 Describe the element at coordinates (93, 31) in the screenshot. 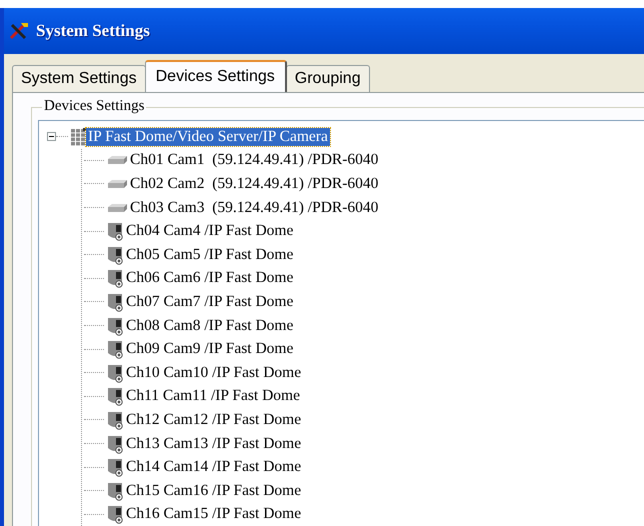

I see `window-title: System Settings` at that location.